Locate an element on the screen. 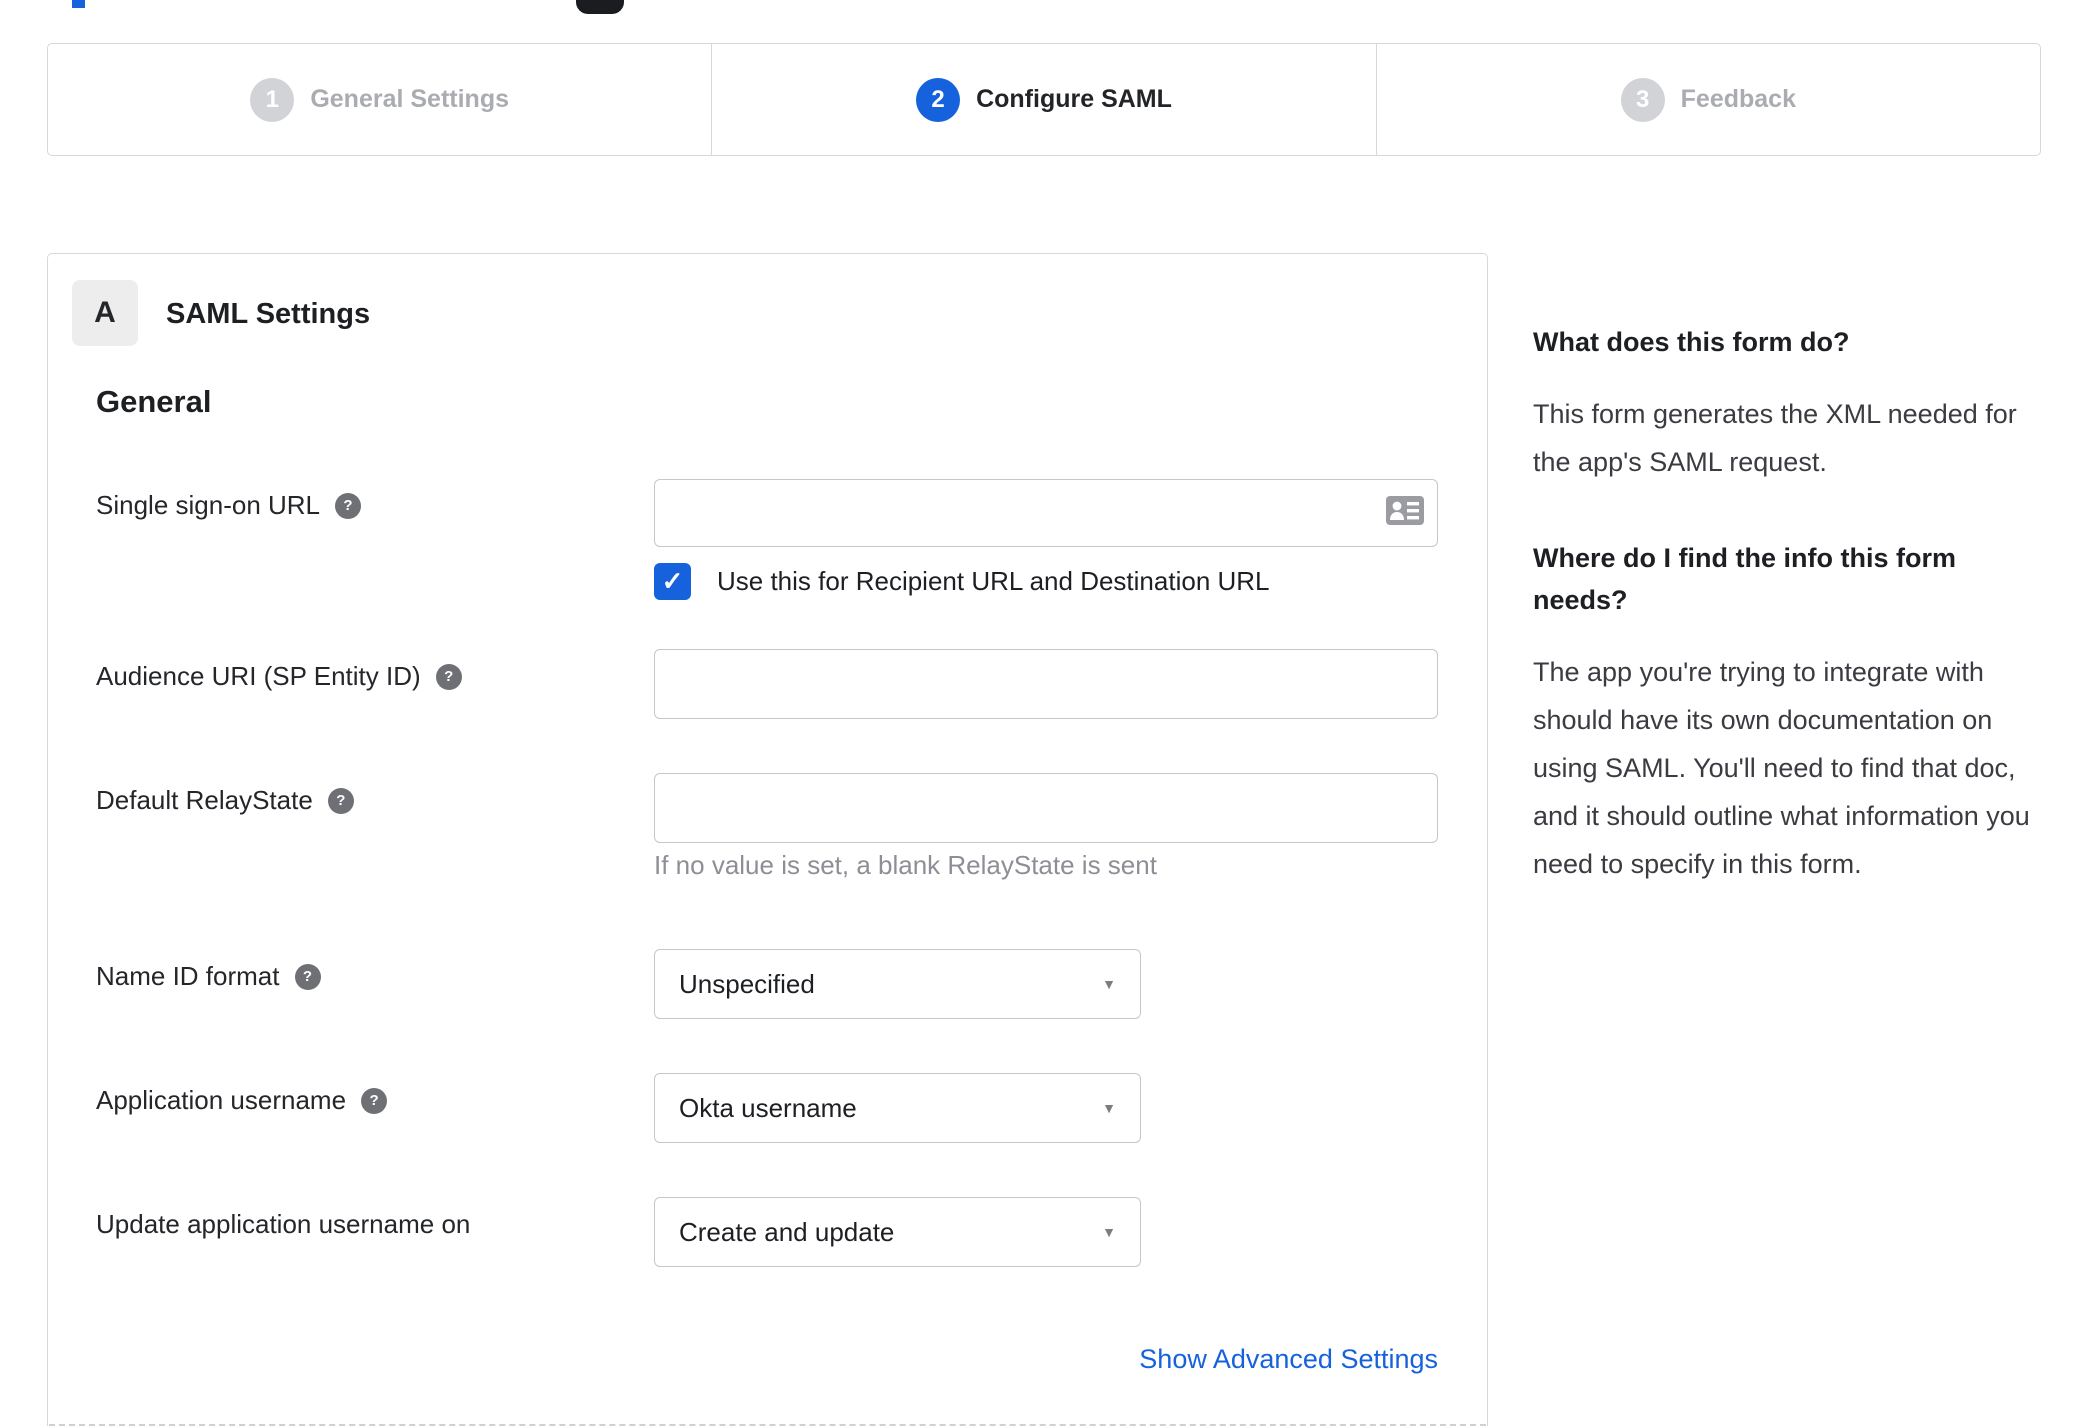 Image resolution: width=2092 pixels, height=1426 pixels. sso-url-input-wrap is located at coordinates (1046, 513).